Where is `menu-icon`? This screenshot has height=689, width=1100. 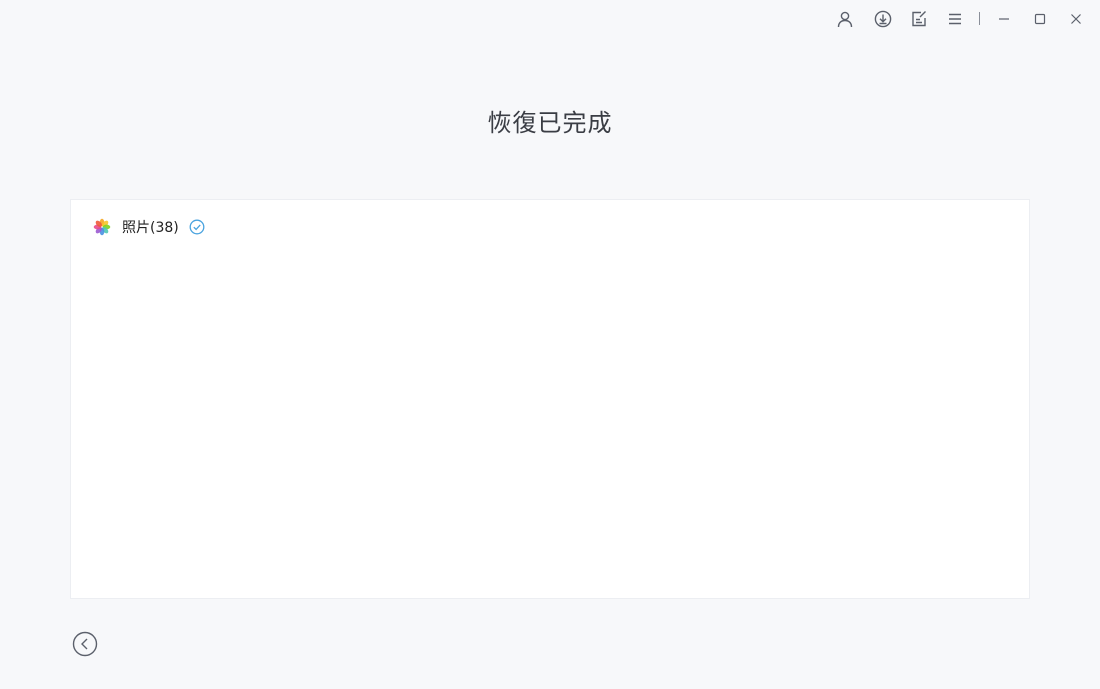
menu-icon is located at coordinates (955, 19).